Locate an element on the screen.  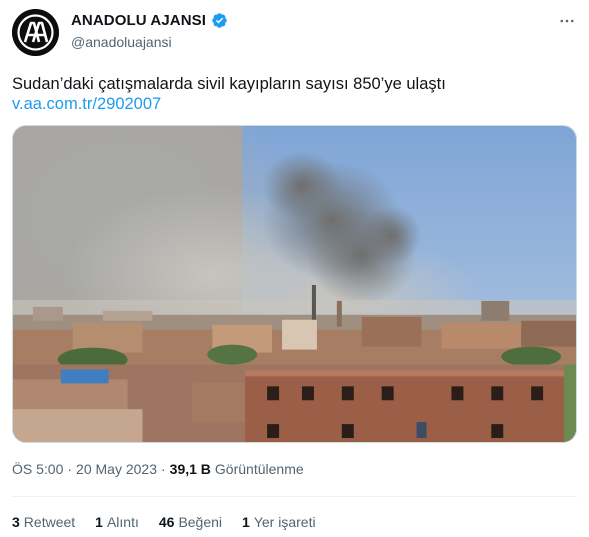
handle: @anadoluajansi is located at coordinates (121, 42).